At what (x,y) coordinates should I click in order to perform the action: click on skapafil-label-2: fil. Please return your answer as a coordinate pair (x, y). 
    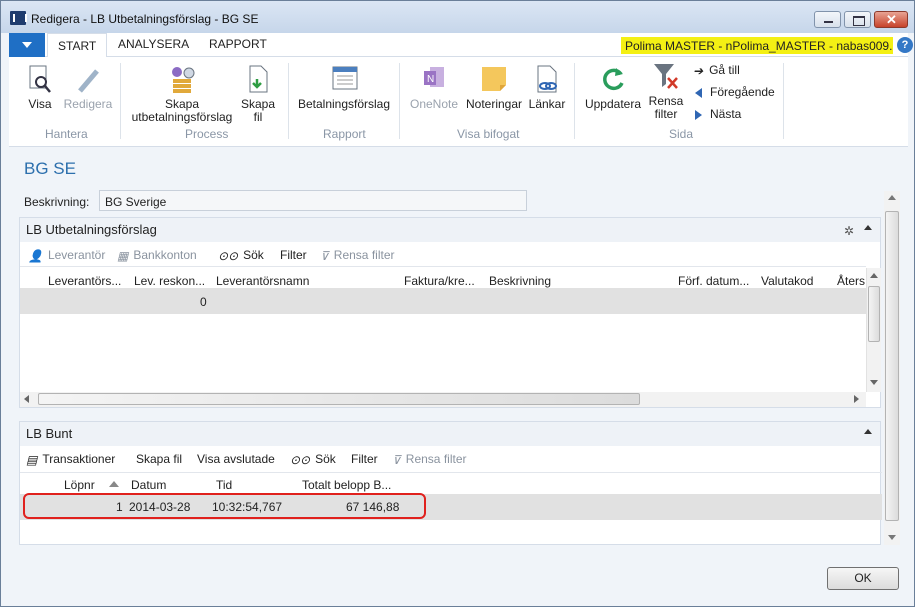
    Looking at the image, I should click on (258, 117).